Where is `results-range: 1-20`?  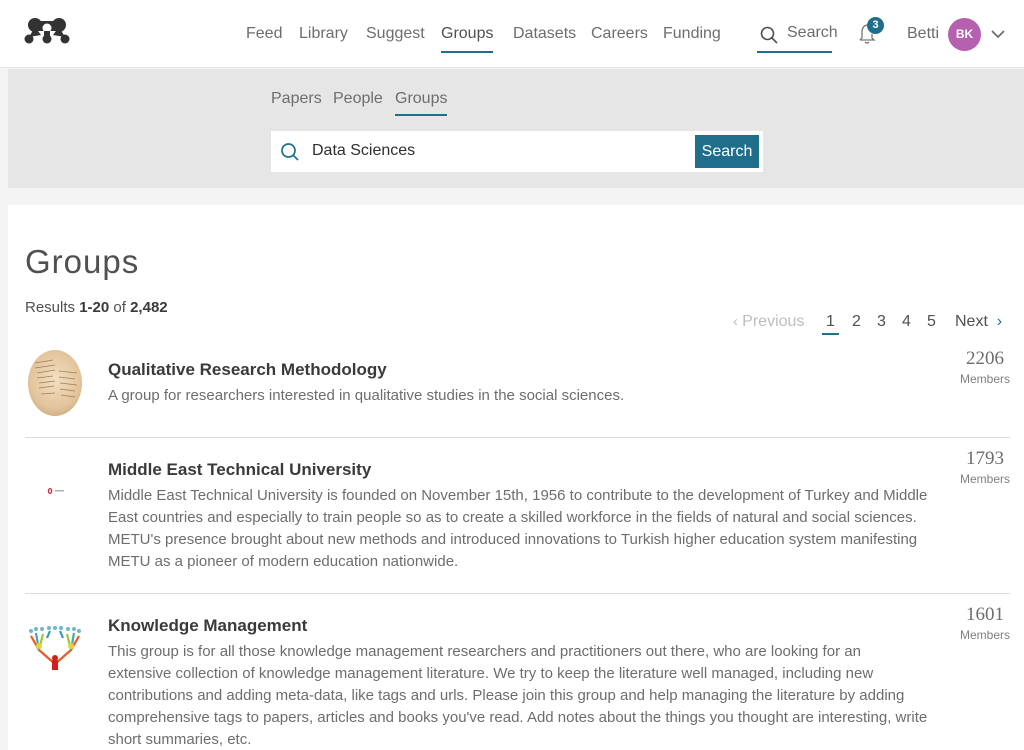 results-range: 1-20 is located at coordinates (94, 307).